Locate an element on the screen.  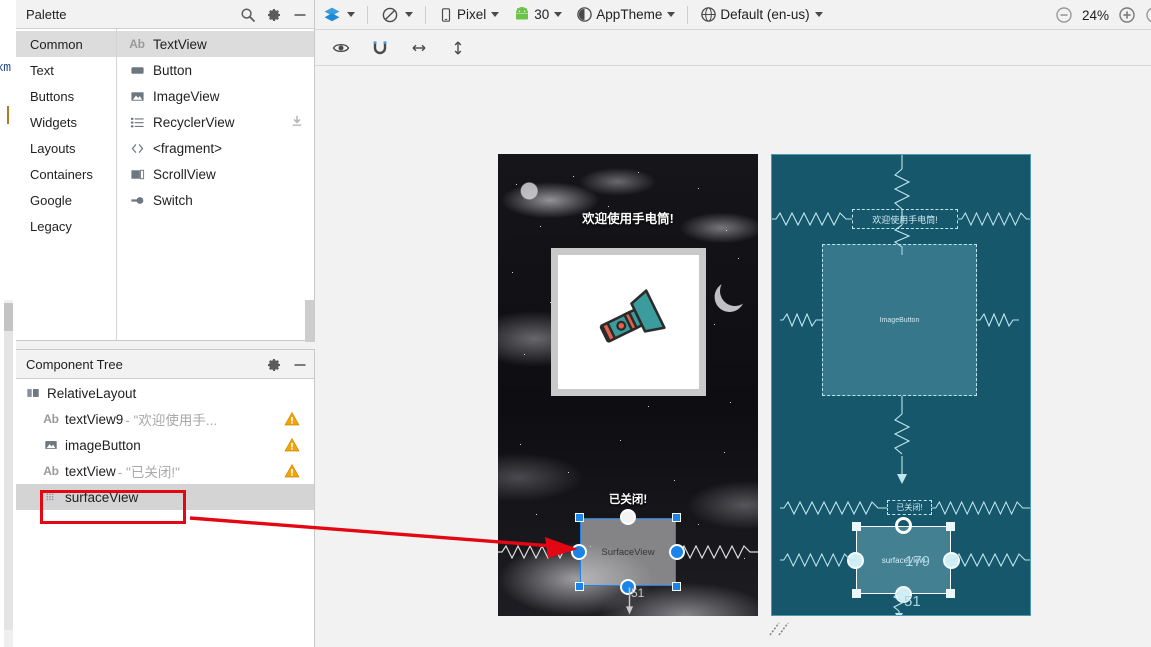
palette-item-button: Button is located at coordinates (215, 70).